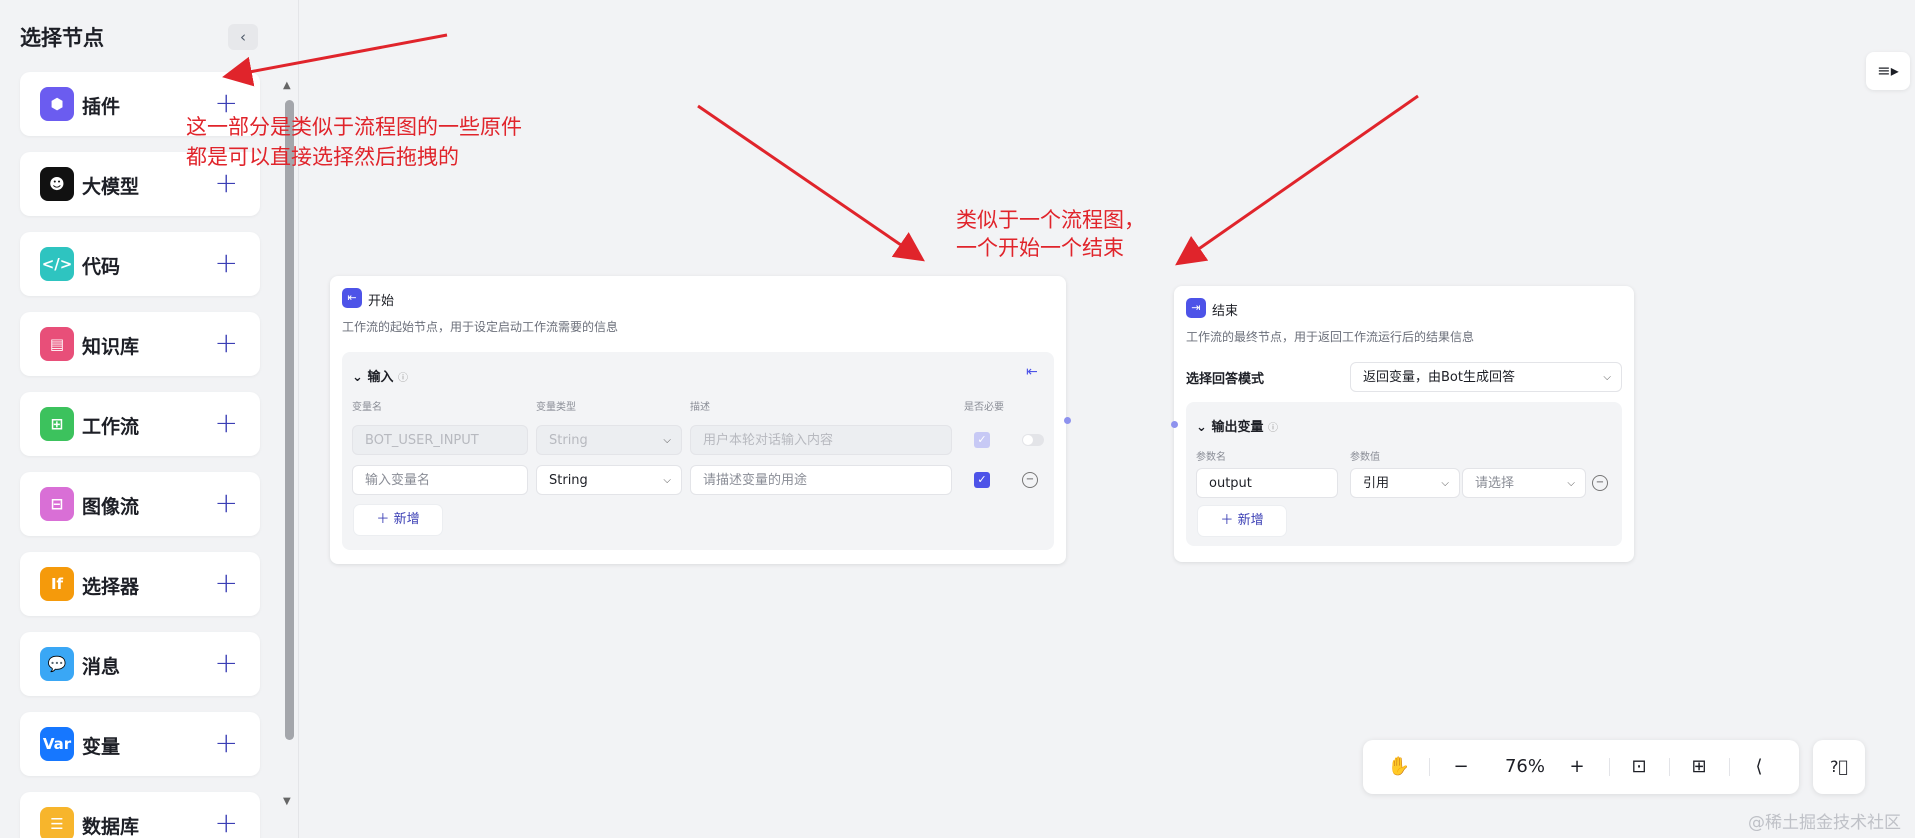  What do you see at coordinates (1050, 220) in the screenshot?
I see `annotation-text: 类似于一个流程图，` at bounding box center [1050, 220].